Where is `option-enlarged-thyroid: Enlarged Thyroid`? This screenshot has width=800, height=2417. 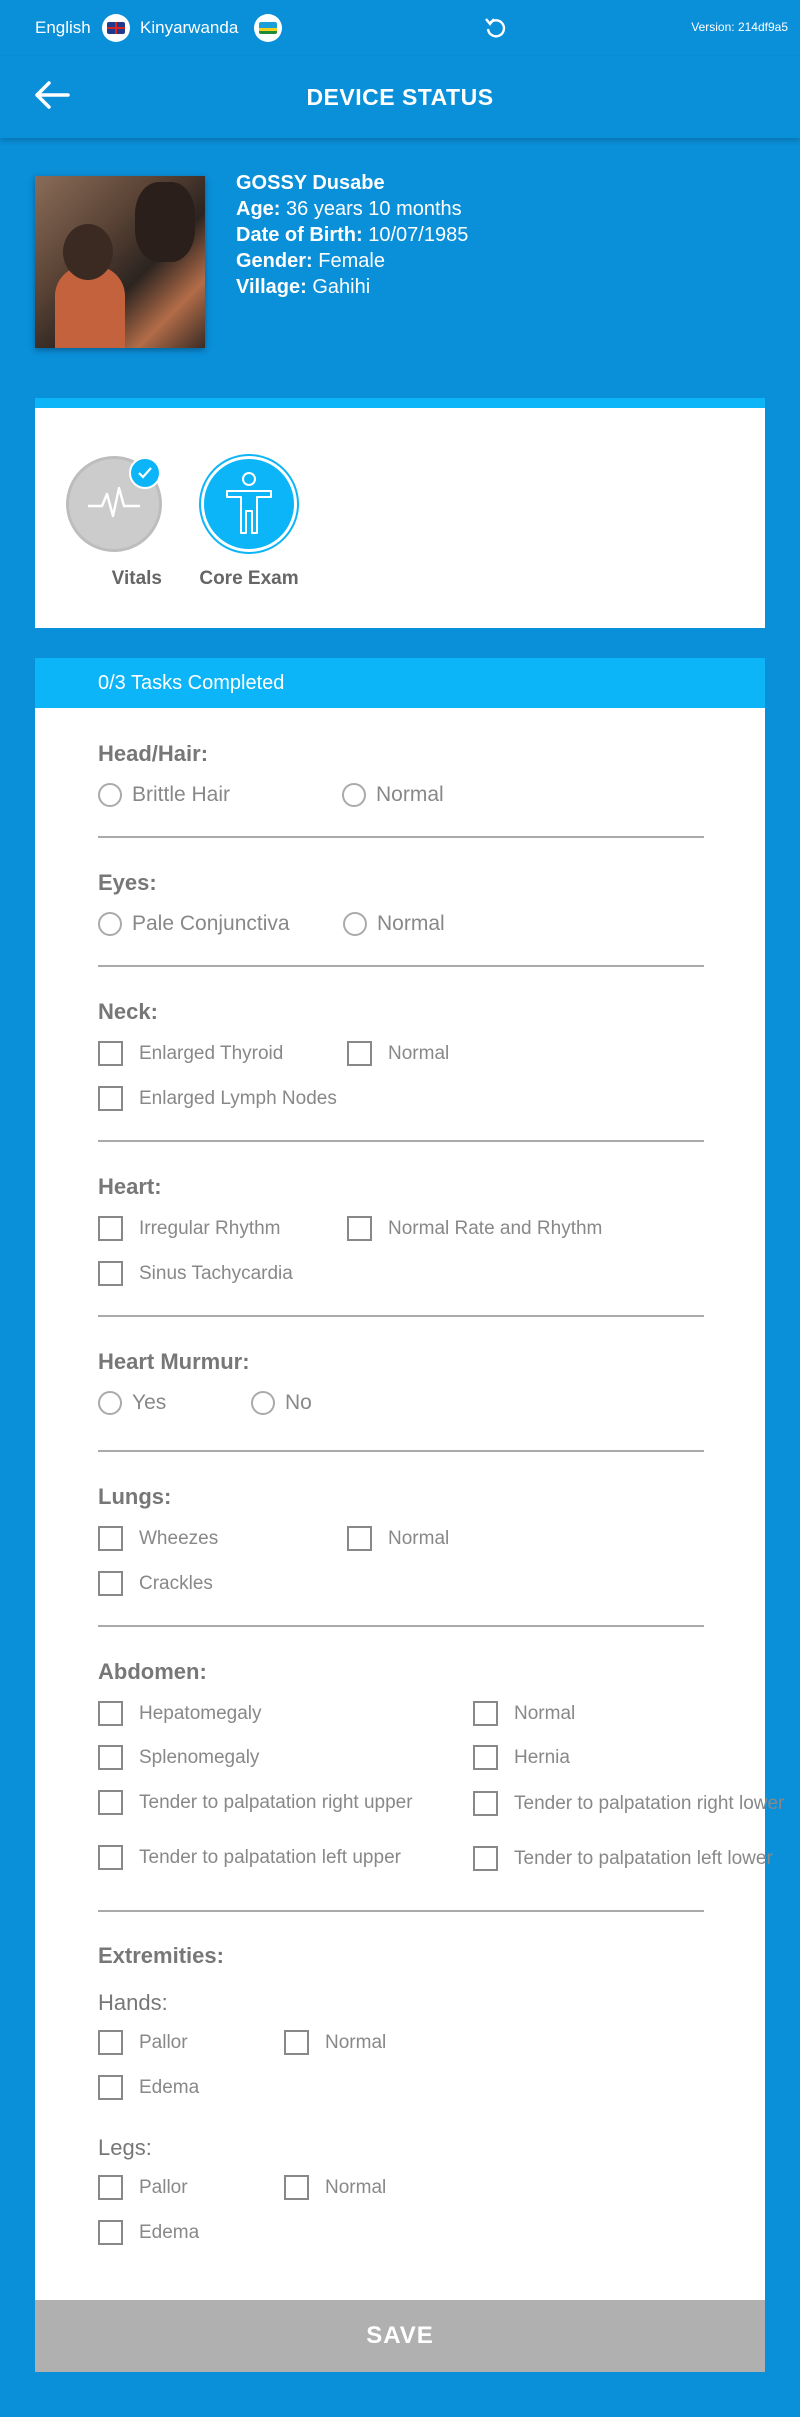
option-enlarged-thyroid: Enlarged Thyroid is located at coordinates (190, 1053).